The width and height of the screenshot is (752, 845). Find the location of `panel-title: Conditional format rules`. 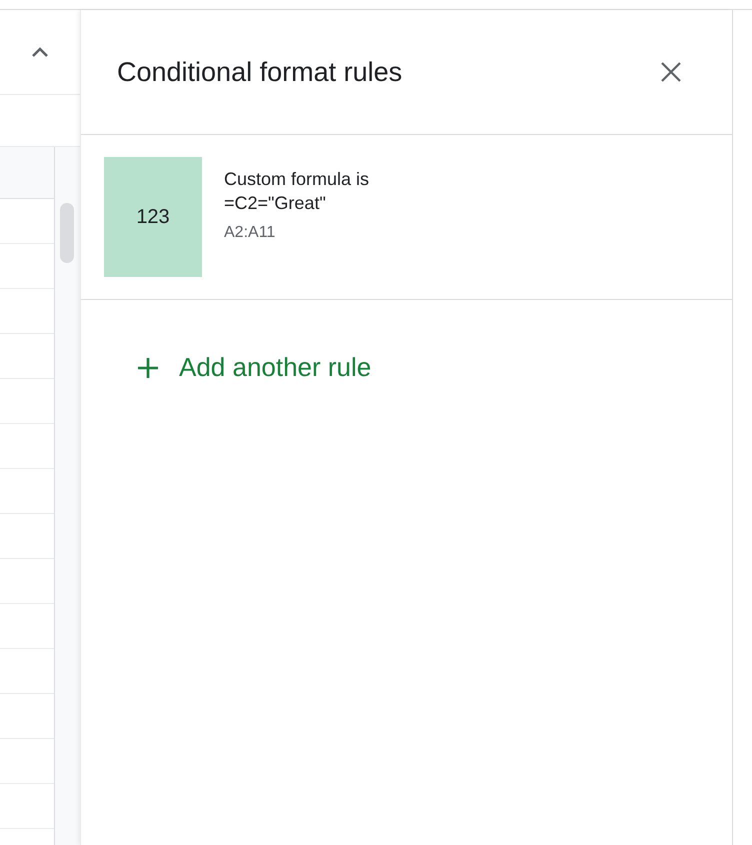

panel-title: Conditional format rules is located at coordinates (259, 72).